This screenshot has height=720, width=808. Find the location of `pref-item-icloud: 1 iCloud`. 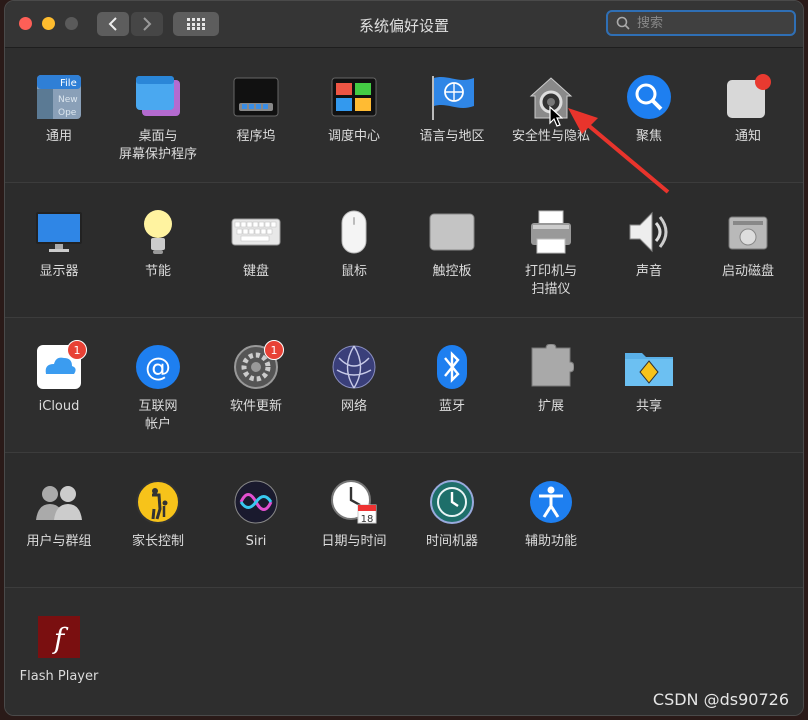

pref-item-icloud: 1 iCloud is located at coordinates (59, 378).